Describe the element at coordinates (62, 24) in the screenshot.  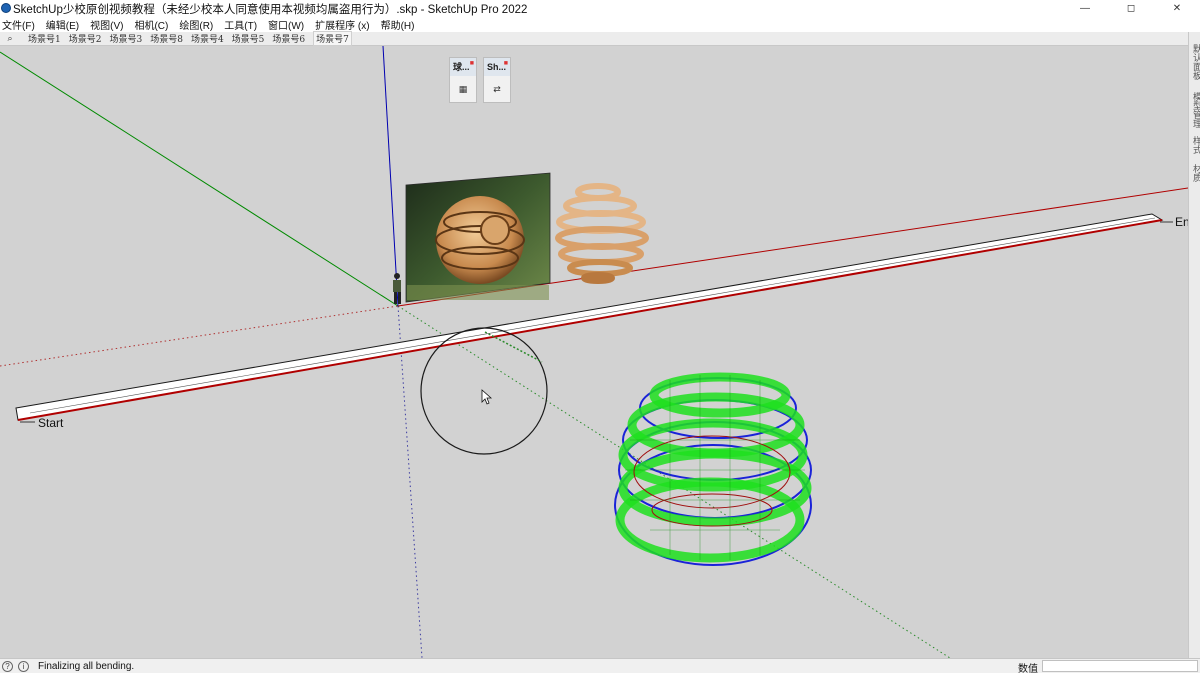
I see `menu-edit: 编辑(E)` at that location.